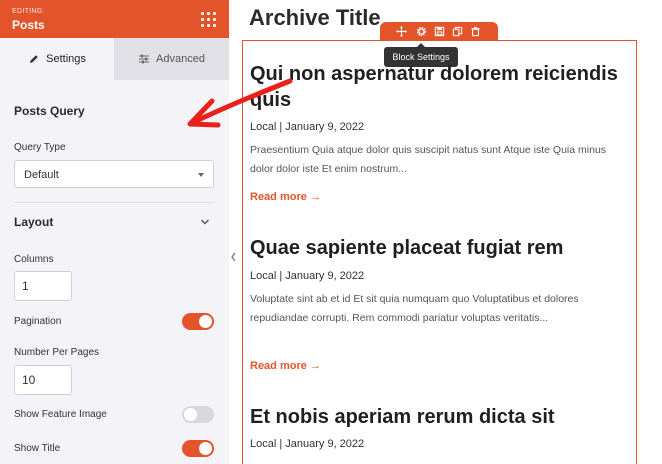 The image size is (662, 464). I want to click on show-title-label: Show Title, so click(37, 448).